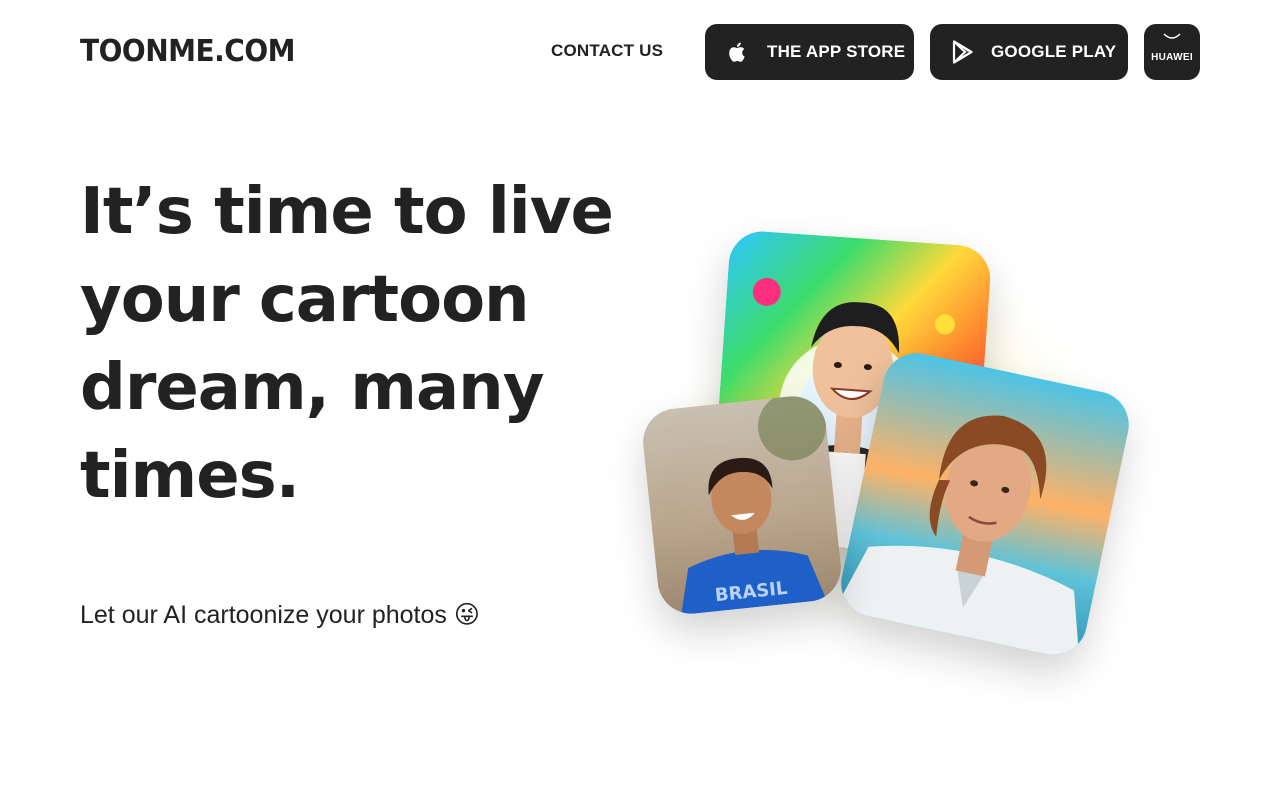  I want to click on cartoon-card-painterly, so click(985, 504).